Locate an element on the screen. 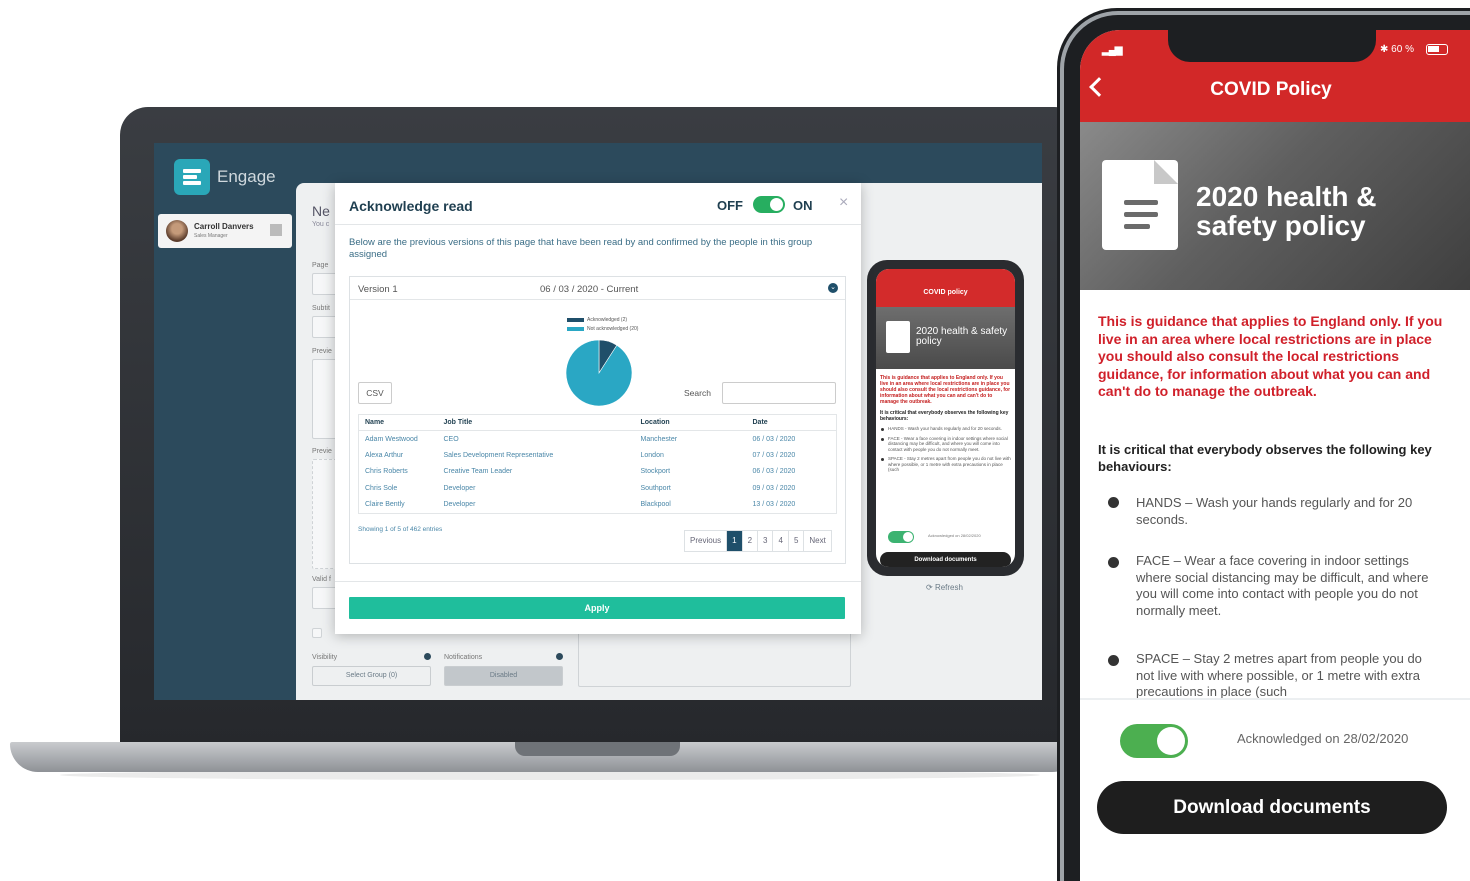  page-subtitle: You c is located at coordinates (321, 224).